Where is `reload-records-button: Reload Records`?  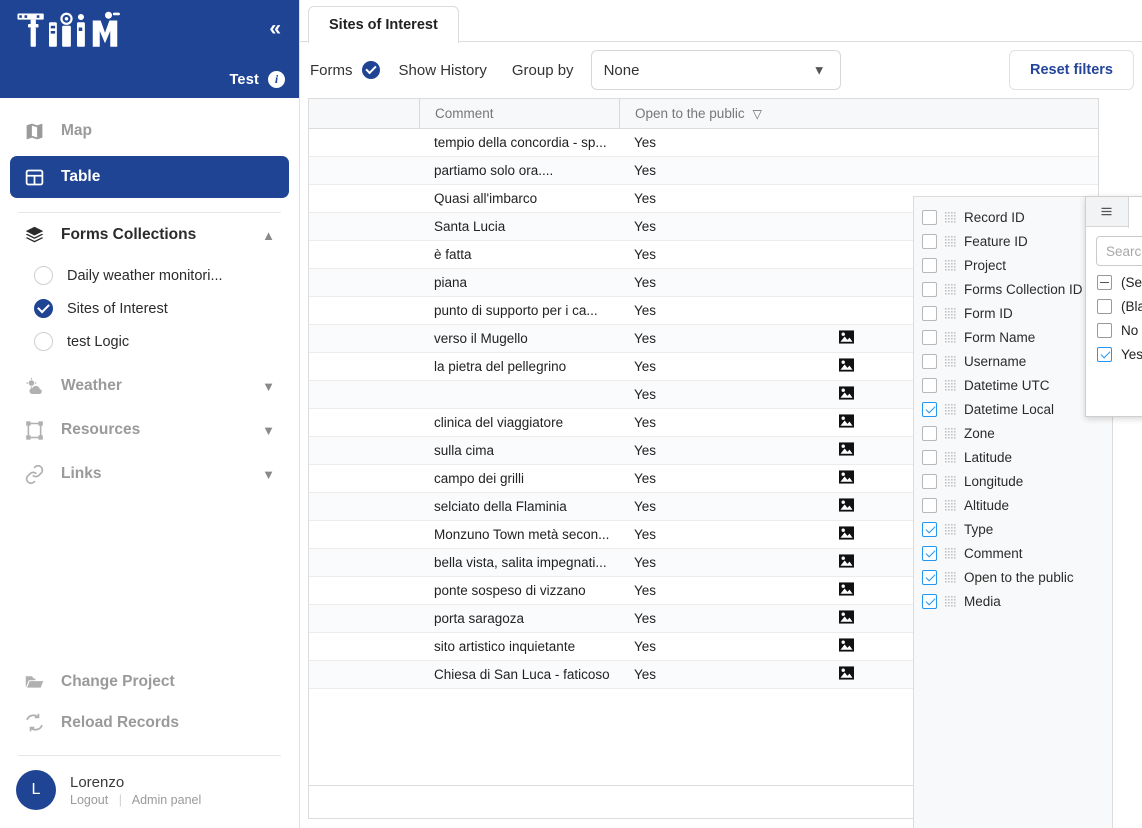
reload-records-button: Reload Records is located at coordinates (149, 722).